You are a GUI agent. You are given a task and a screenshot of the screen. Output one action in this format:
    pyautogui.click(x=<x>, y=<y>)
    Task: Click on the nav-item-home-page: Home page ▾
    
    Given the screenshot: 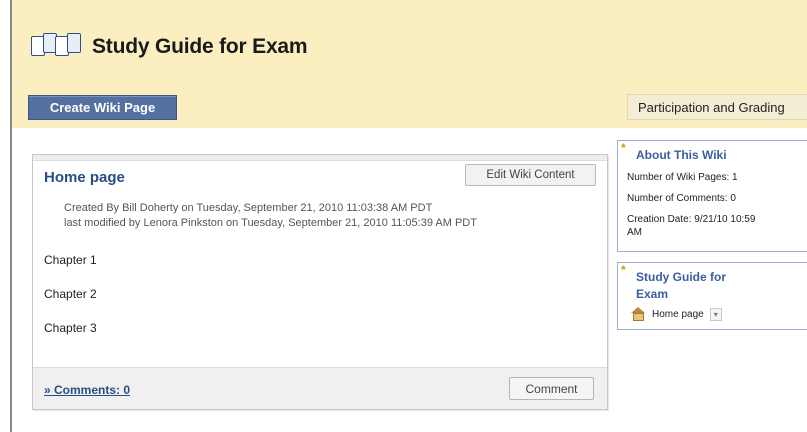 What is the action you would take?
    pyautogui.click(x=676, y=314)
    